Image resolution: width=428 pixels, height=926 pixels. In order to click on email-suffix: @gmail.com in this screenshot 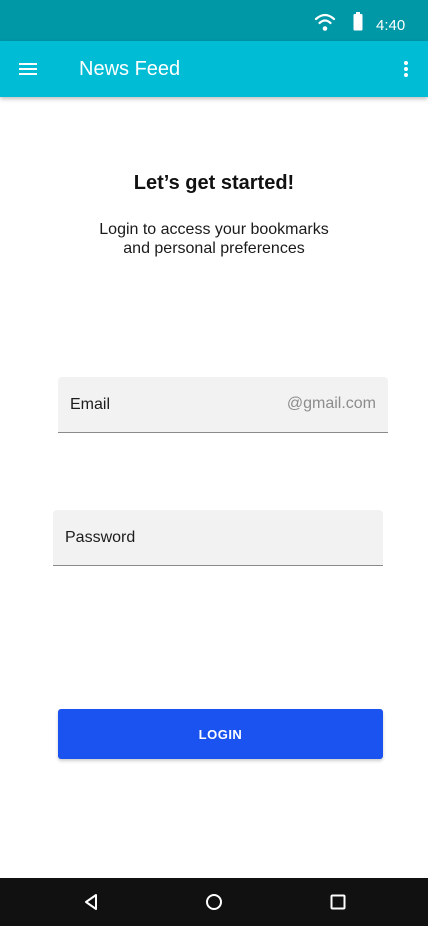, I will do `click(331, 403)`.